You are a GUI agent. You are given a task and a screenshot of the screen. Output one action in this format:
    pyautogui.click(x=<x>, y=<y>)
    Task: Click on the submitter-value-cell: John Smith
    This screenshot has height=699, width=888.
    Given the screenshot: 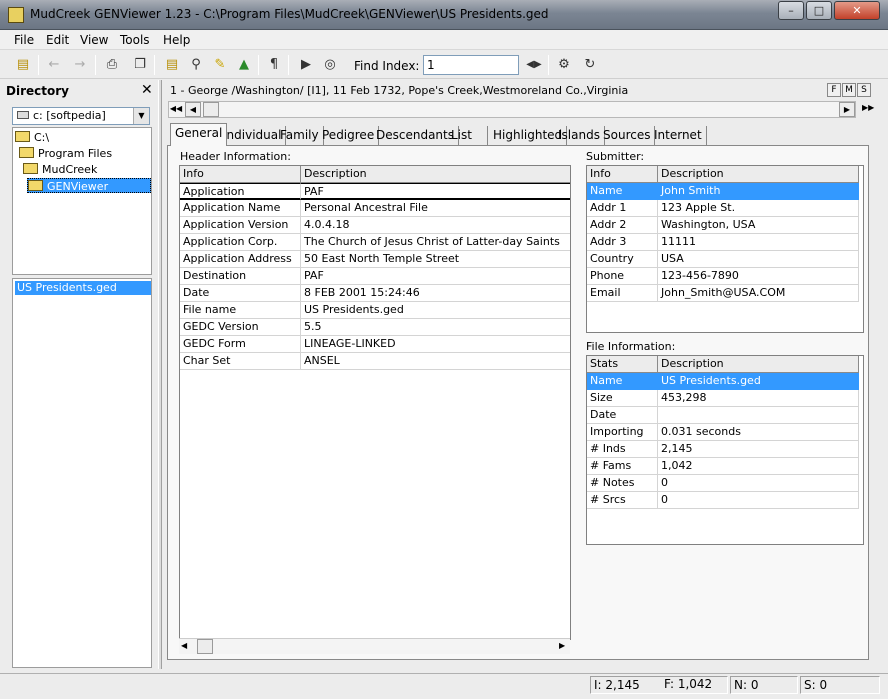 What is the action you would take?
    pyautogui.click(x=758, y=191)
    